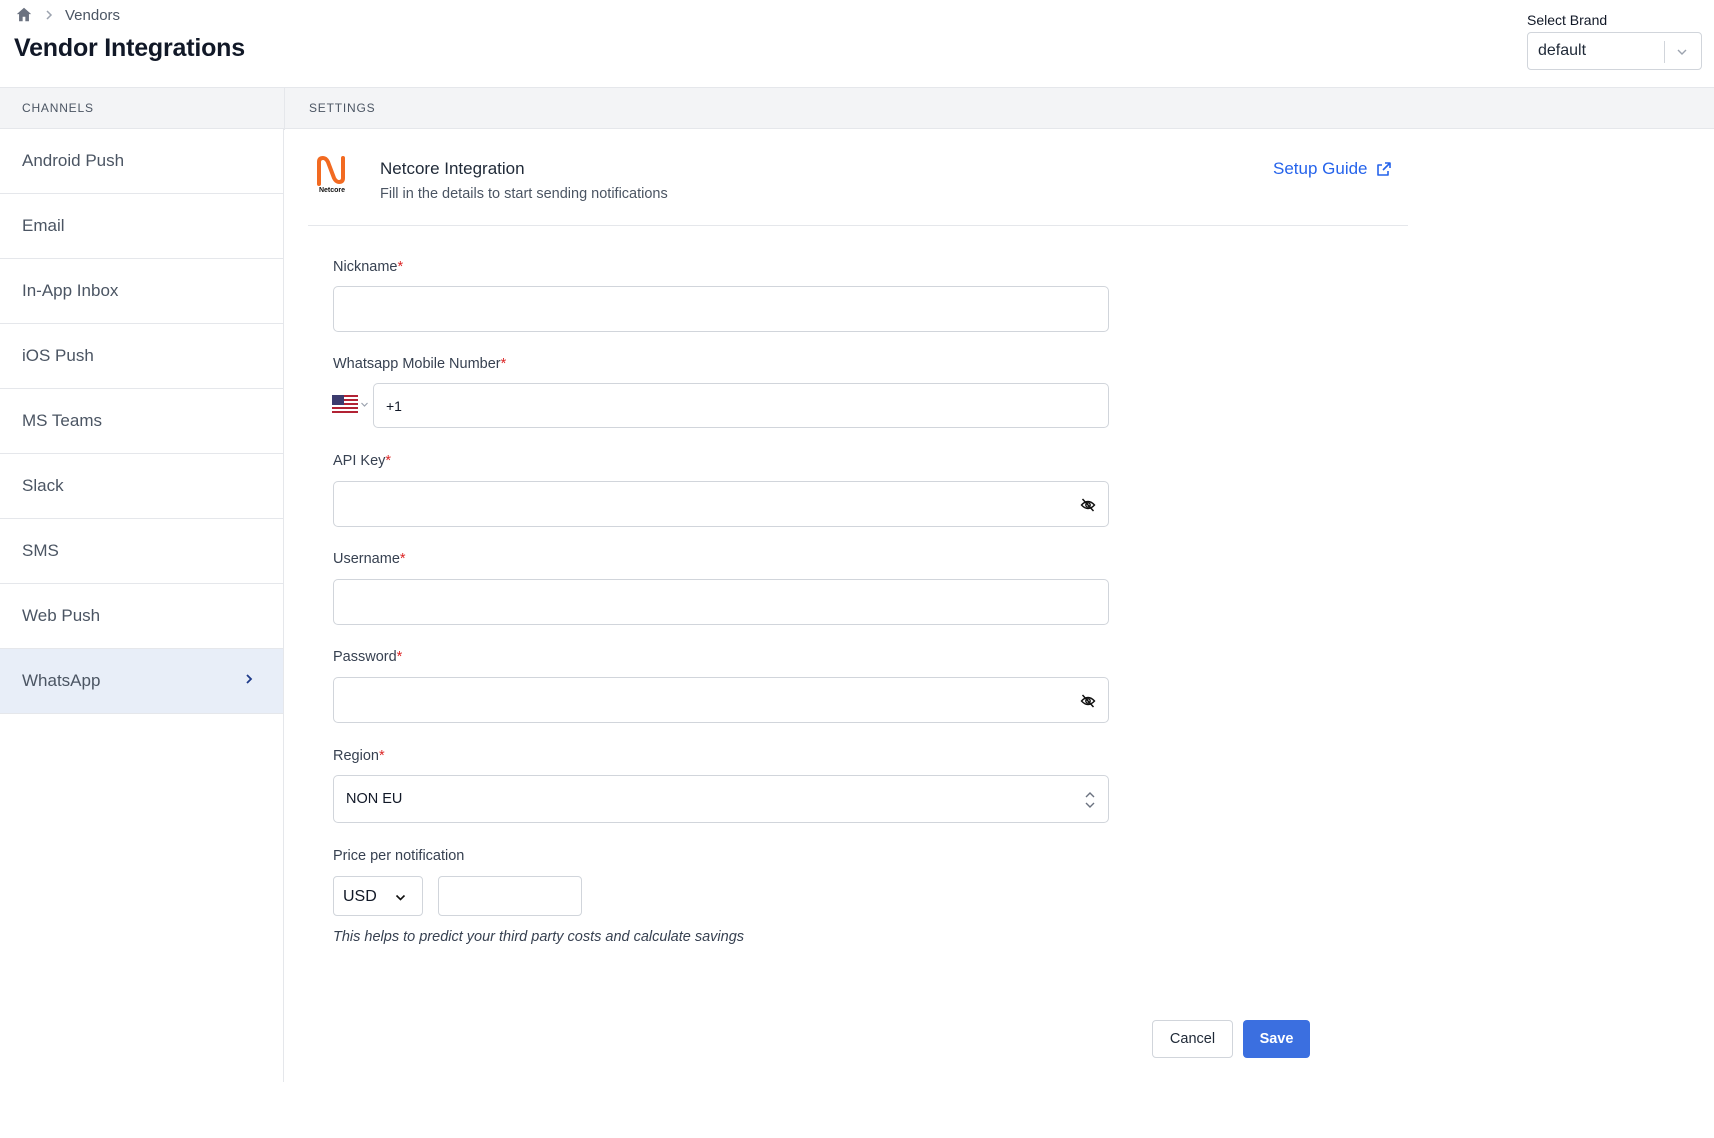  What do you see at coordinates (1090, 800) in the screenshot?
I see `sort-updown-icon` at bounding box center [1090, 800].